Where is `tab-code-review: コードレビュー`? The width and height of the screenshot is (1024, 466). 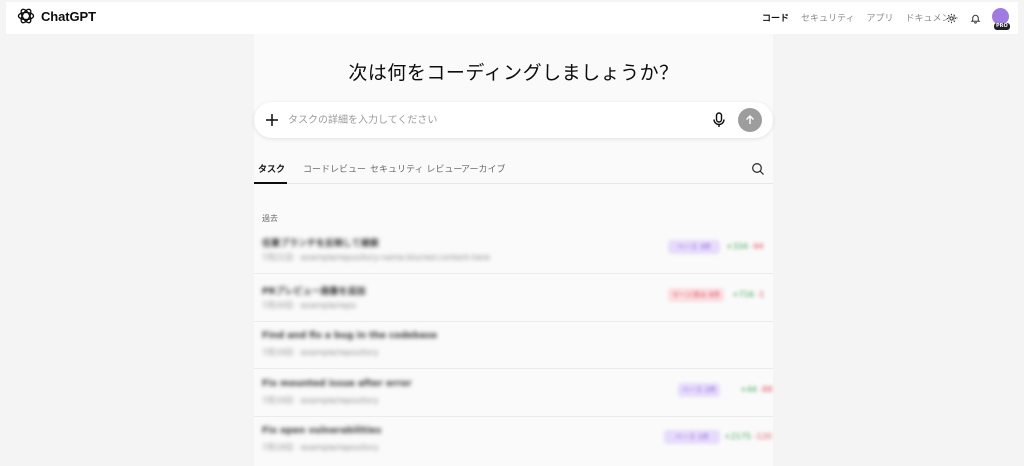 tab-code-review: コードレビュー is located at coordinates (334, 168).